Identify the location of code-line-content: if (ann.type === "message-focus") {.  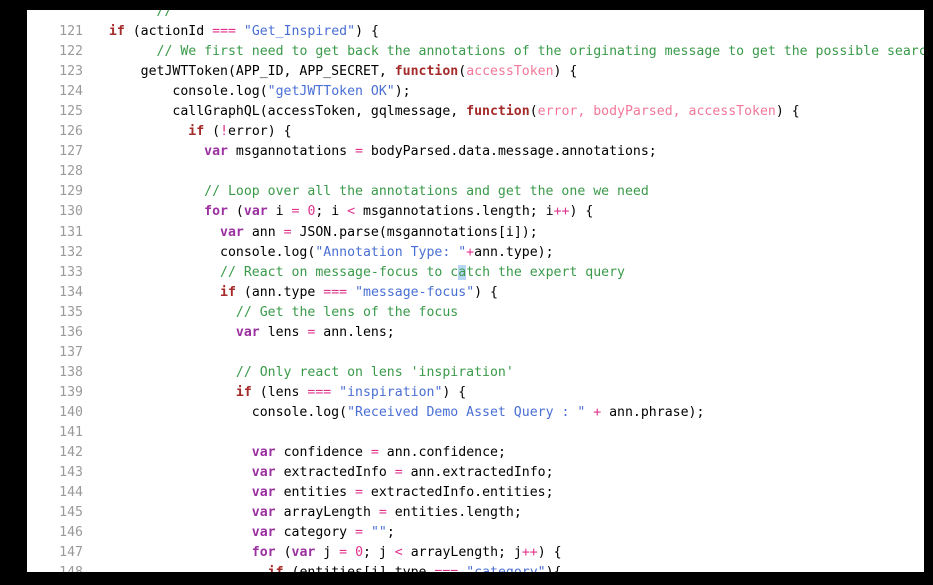
(295, 293).